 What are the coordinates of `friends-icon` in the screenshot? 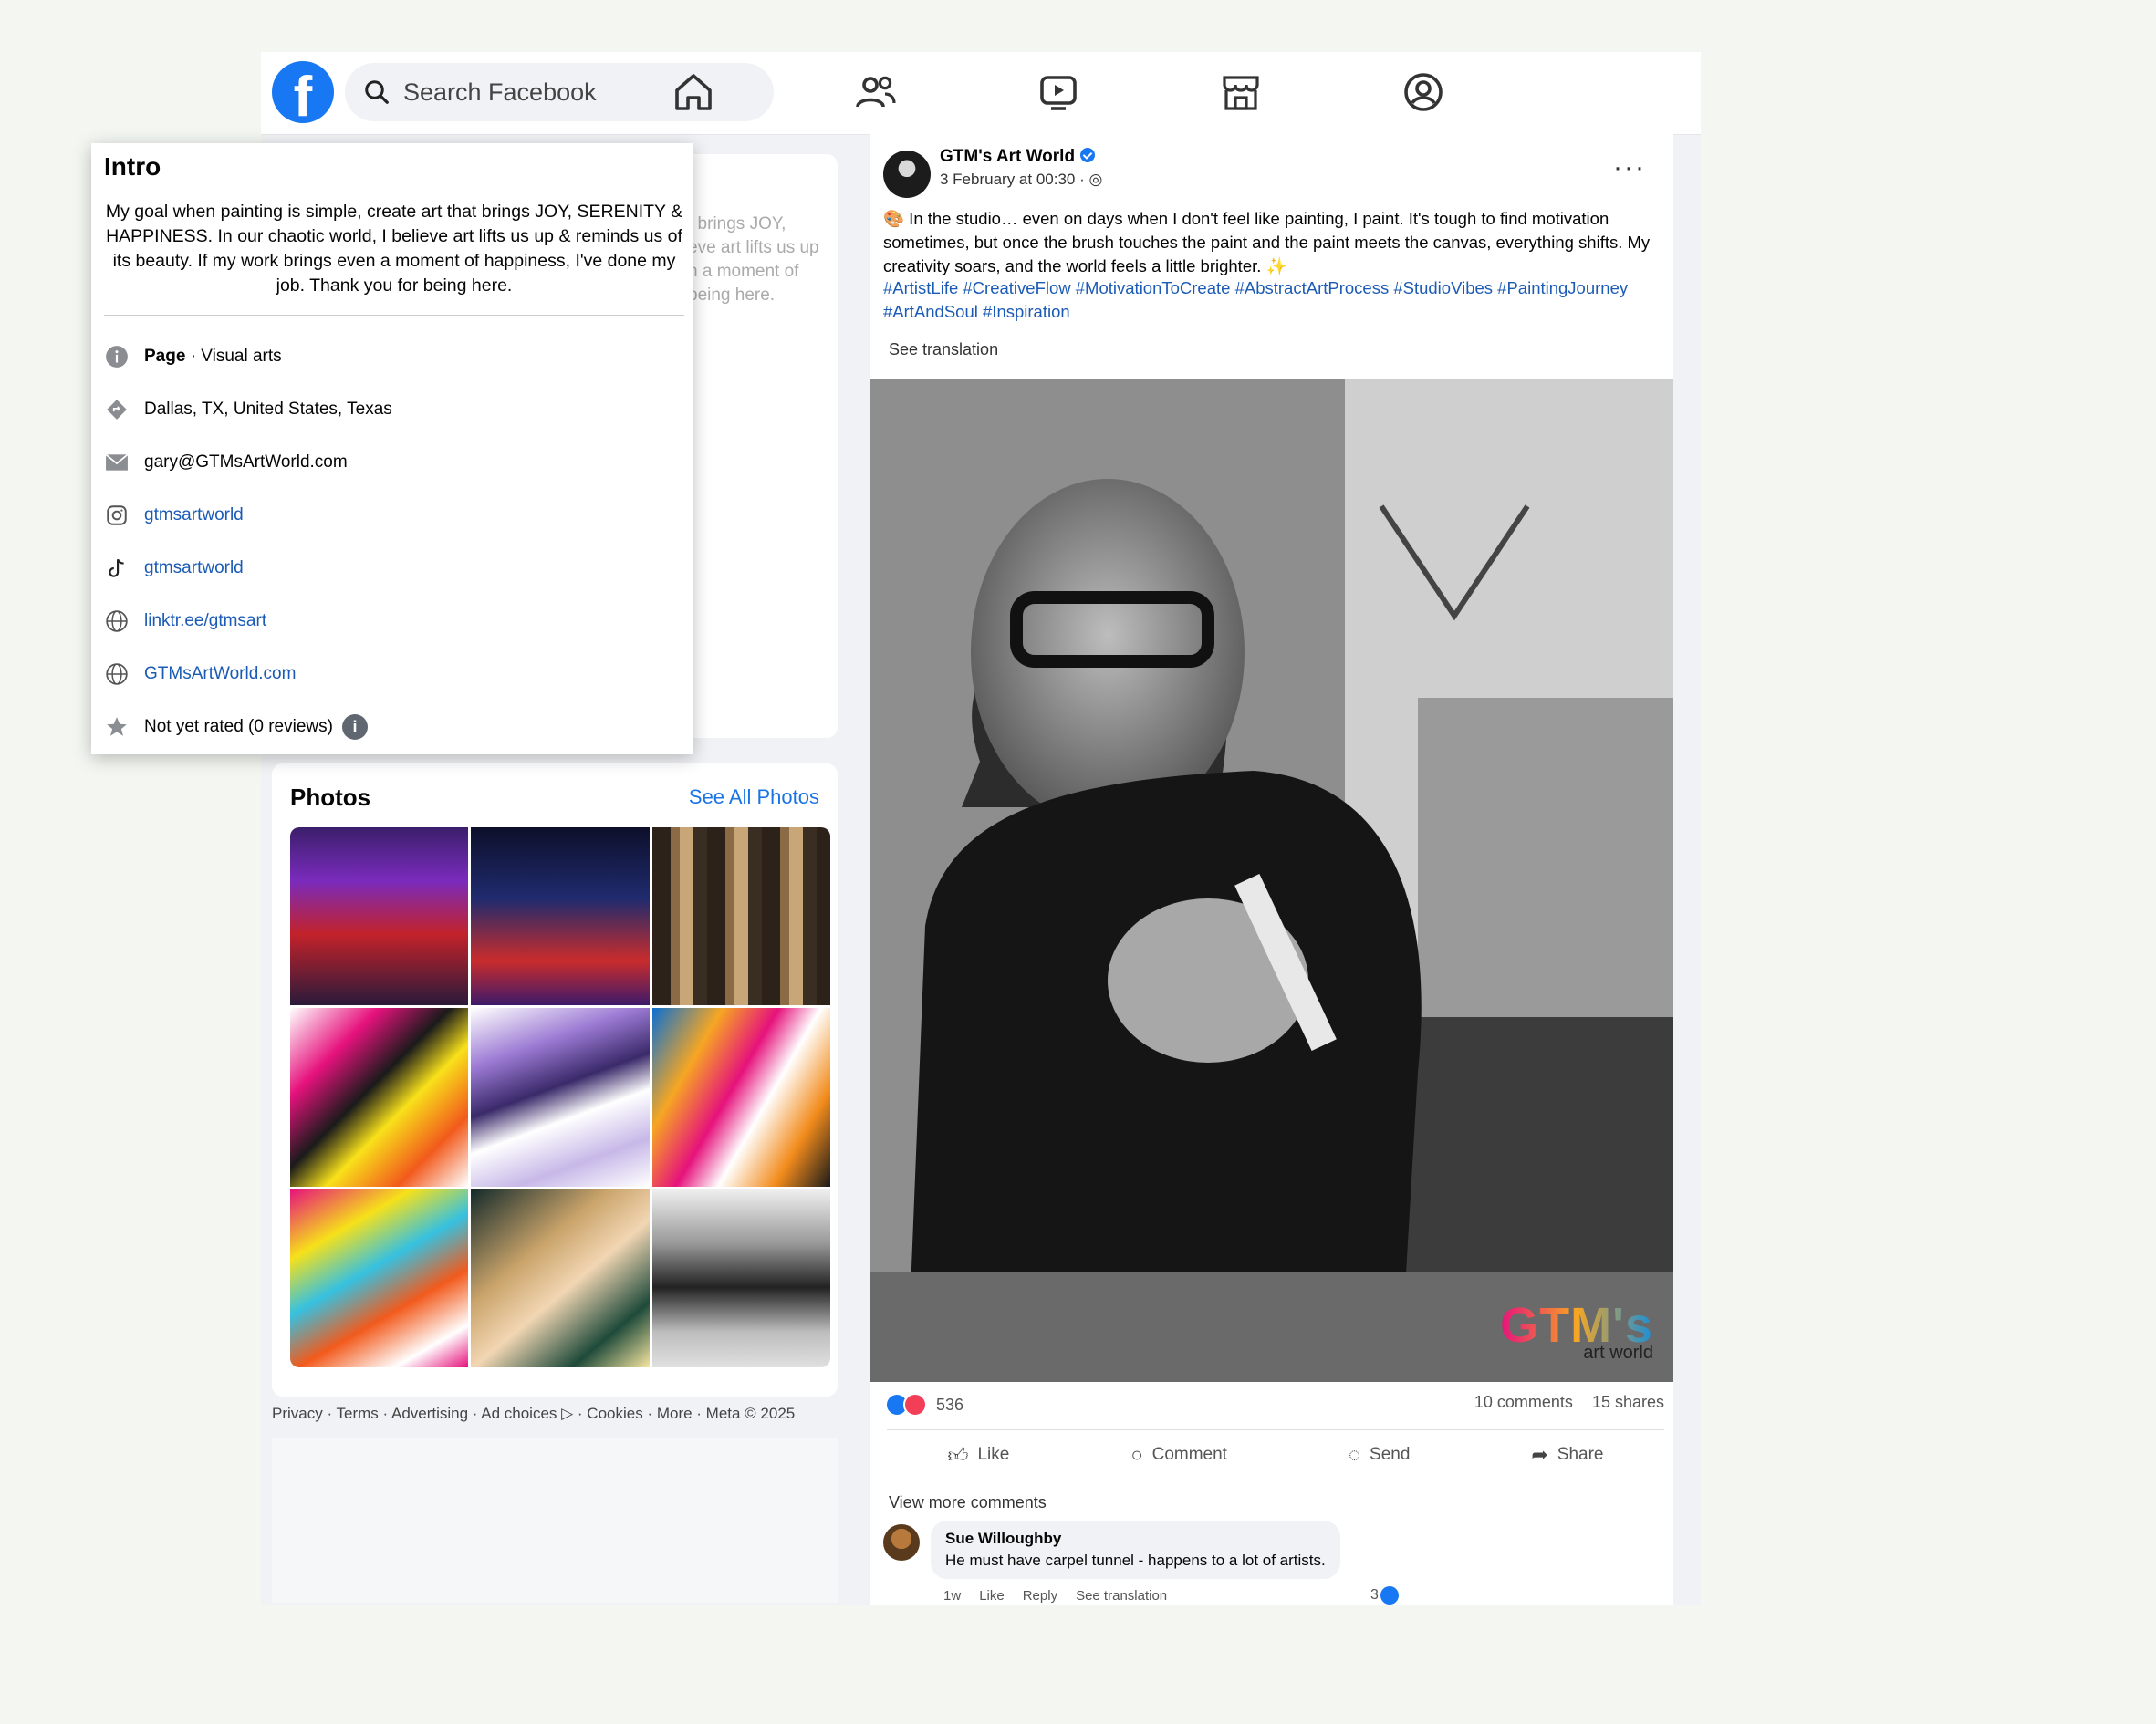 It's located at (876, 92).